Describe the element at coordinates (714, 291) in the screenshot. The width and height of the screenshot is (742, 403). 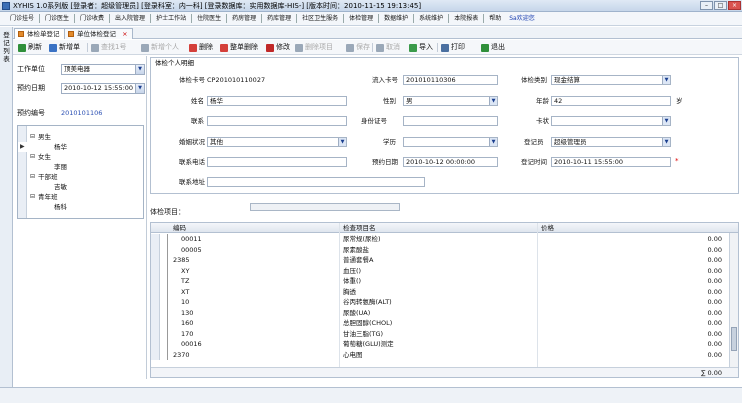
I see `cell-price: 0.00` at that location.